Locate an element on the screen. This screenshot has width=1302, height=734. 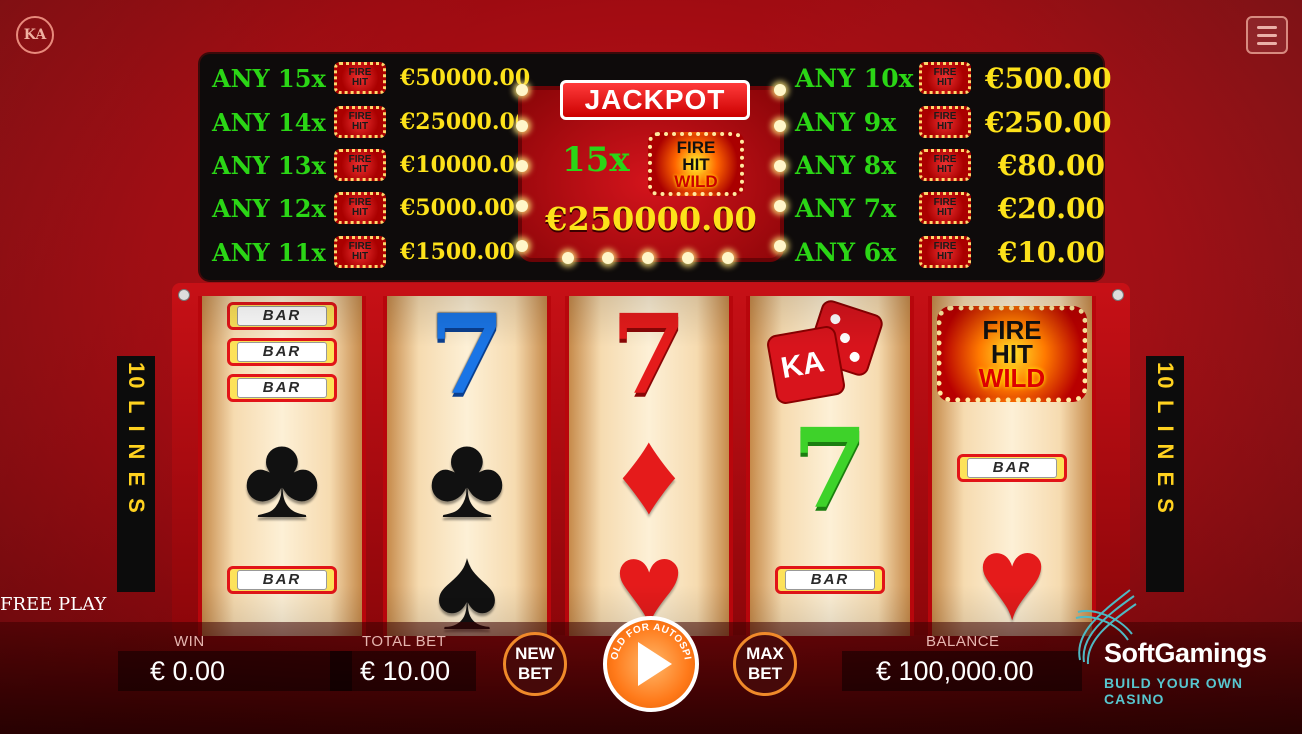
jackpot-title: JACKPOT is located at coordinates (655, 100).